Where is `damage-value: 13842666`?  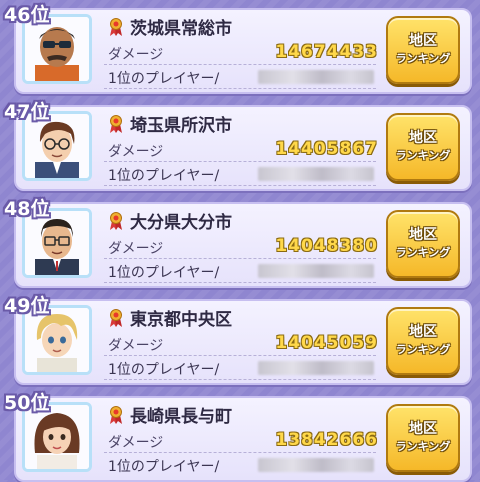
damage-value: 13842666 is located at coordinates (326, 440).